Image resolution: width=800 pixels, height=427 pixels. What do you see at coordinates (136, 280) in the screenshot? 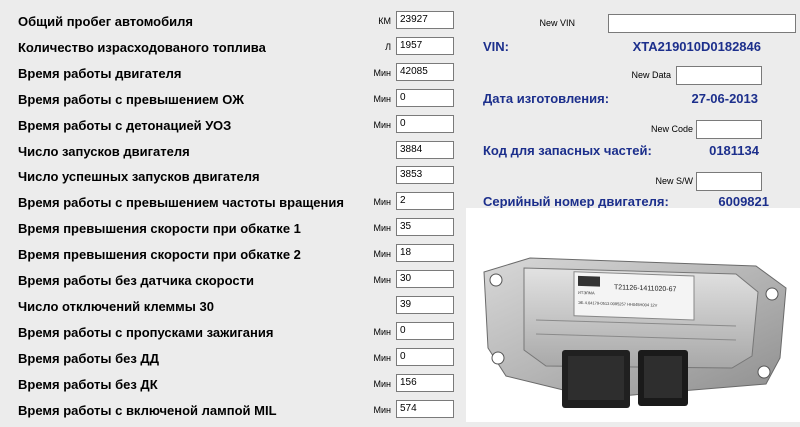
I see `row-label: Время работы без датчика скорости` at bounding box center [136, 280].